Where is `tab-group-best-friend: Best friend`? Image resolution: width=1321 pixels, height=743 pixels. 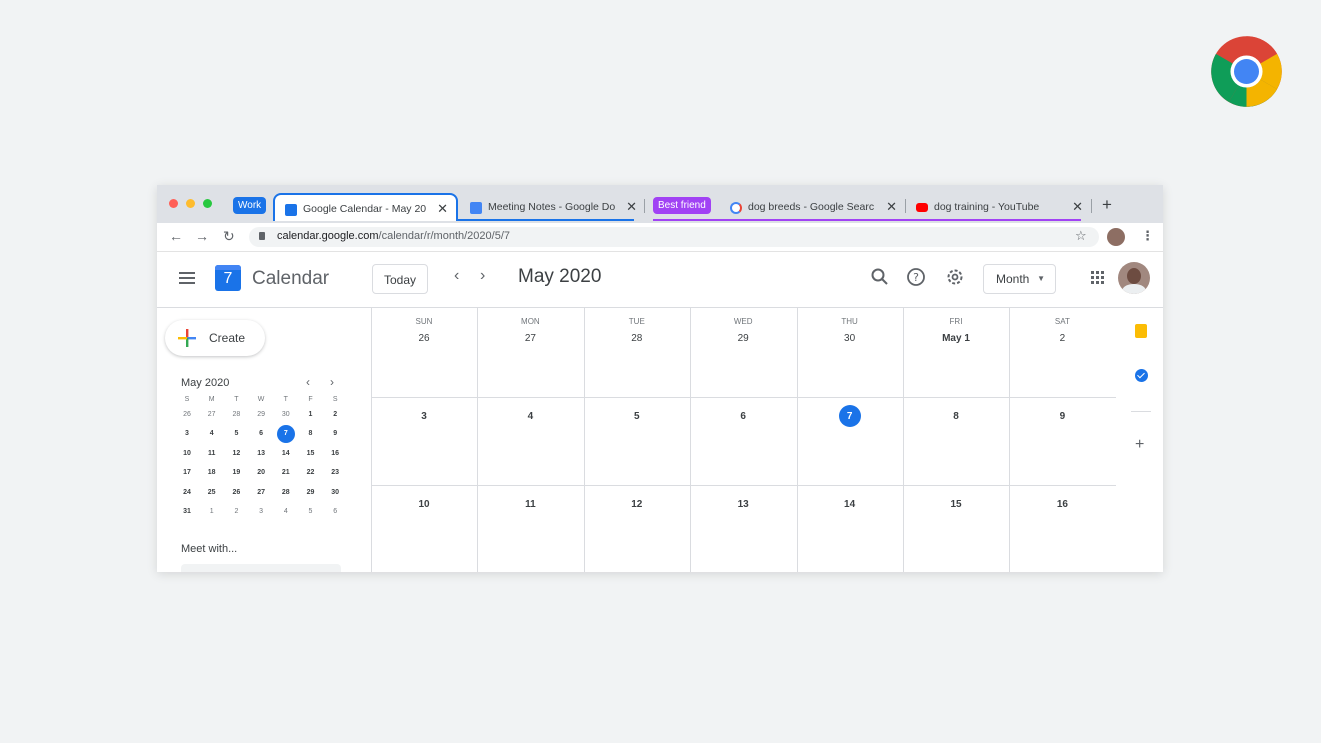 tab-group-best-friend: Best friend is located at coordinates (682, 205).